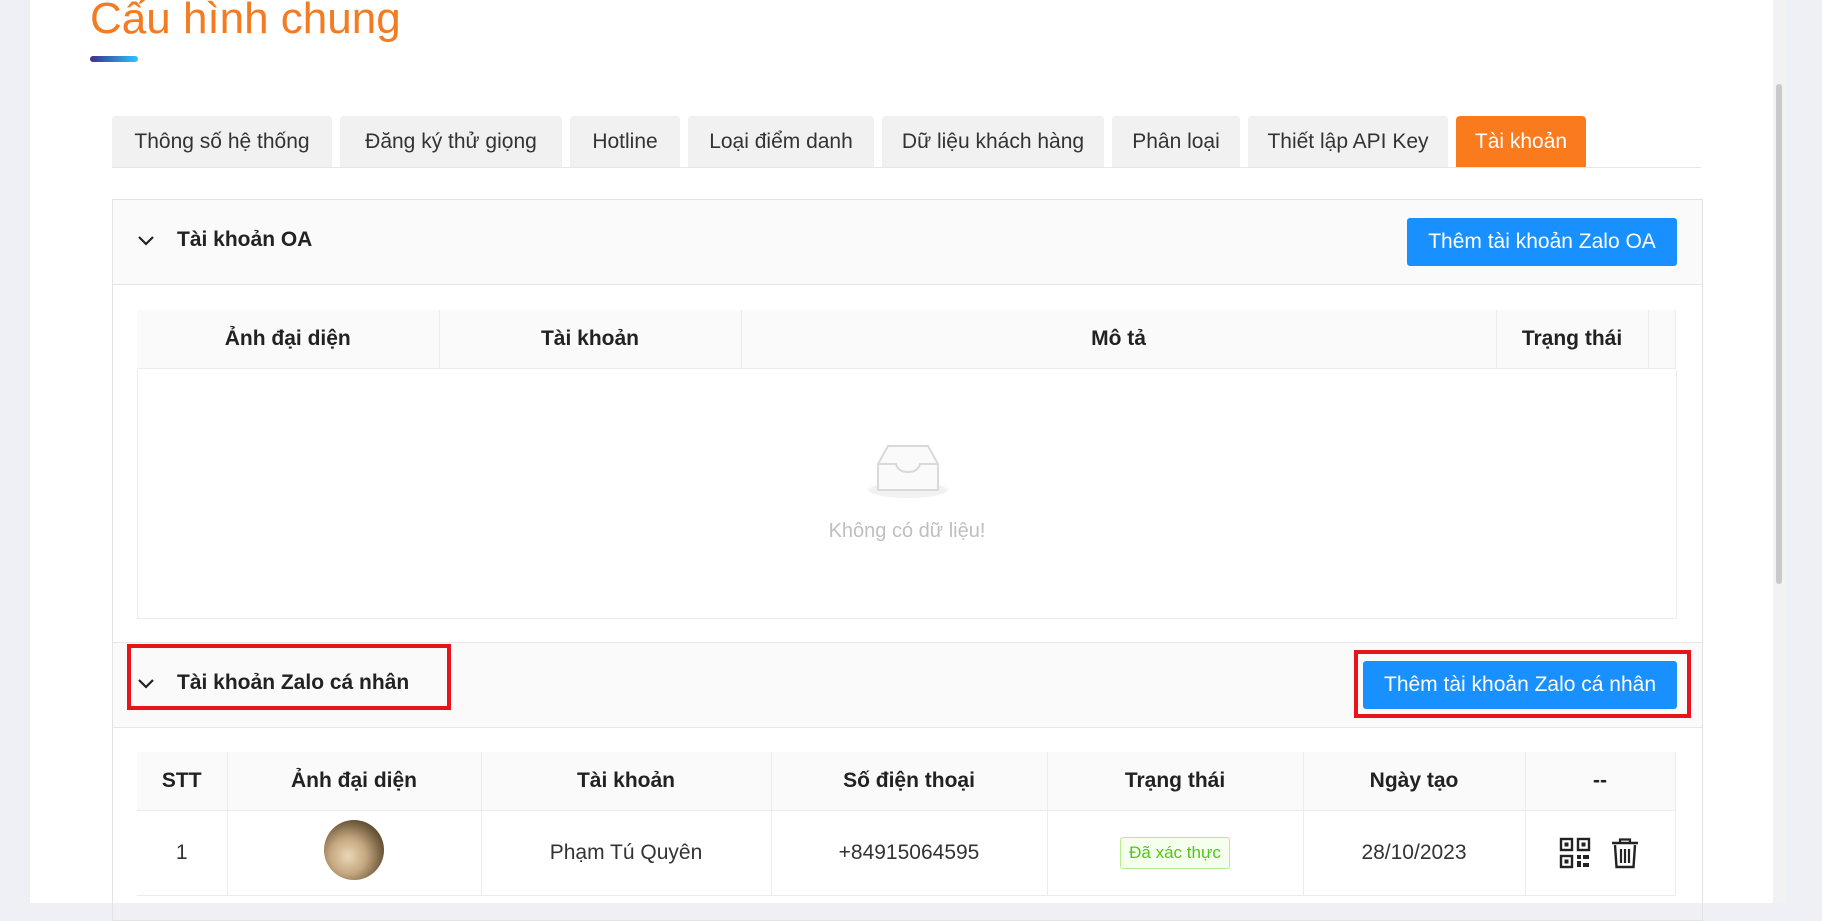 The width and height of the screenshot is (1822, 921). What do you see at coordinates (1119, 339) in the screenshot?
I see `column-header: Mô tả` at bounding box center [1119, 339].